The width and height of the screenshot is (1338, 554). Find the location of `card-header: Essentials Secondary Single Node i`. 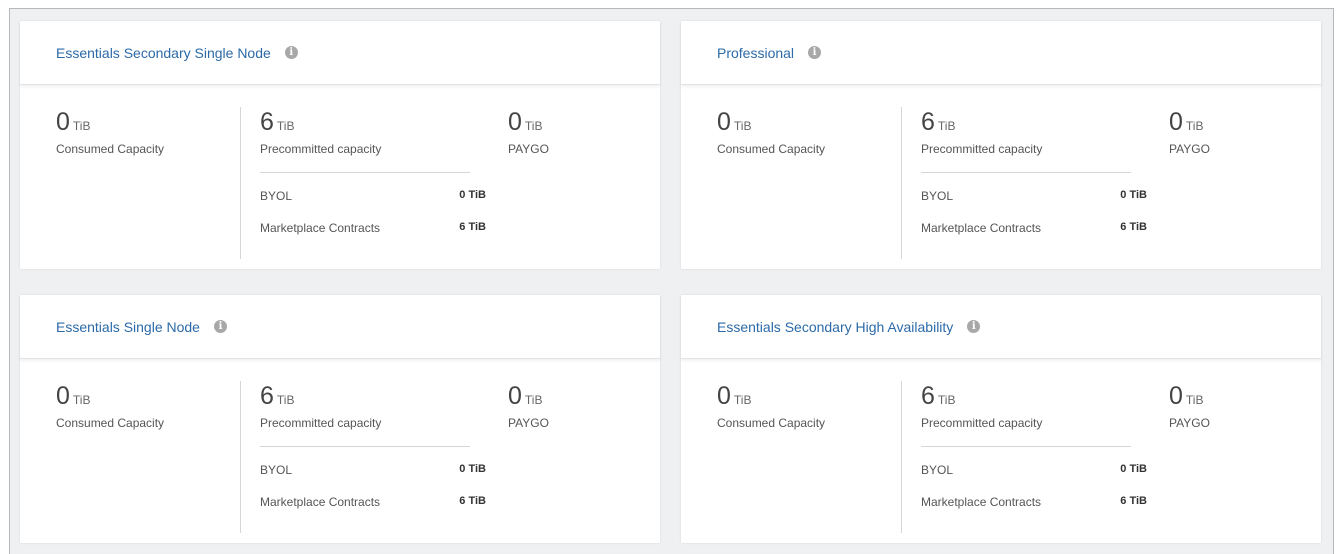

card-header: Essentials Secondary Single Node i is located at coordinates (340, 53).